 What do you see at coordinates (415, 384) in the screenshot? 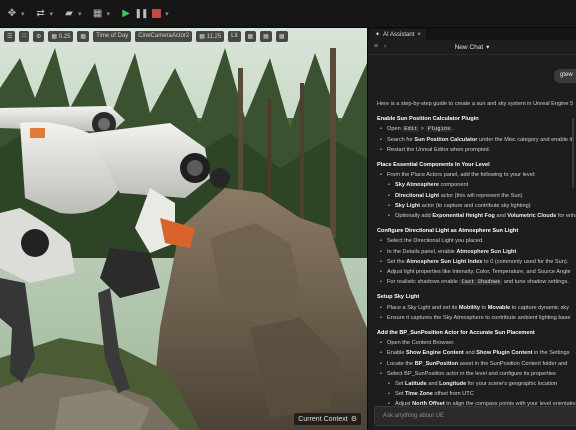
I see `response-text: Latitude` at bounding box center [415, 384].